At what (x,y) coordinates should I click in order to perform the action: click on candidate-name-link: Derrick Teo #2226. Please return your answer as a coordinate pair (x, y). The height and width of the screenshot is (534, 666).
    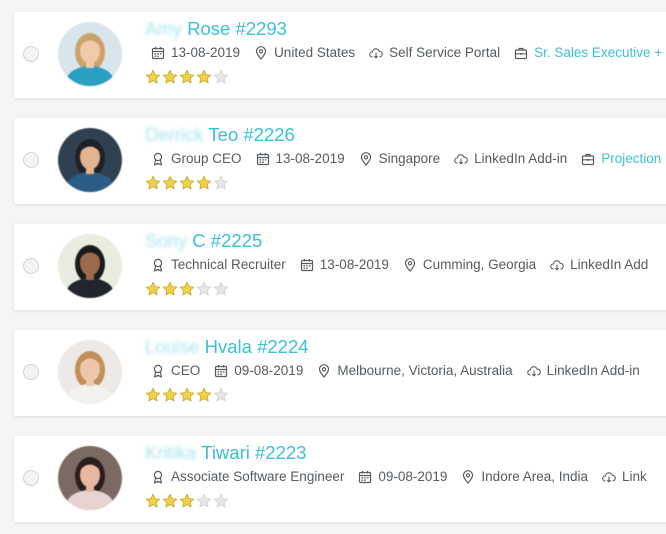
    Looking at the image, I should click on (220, 135).